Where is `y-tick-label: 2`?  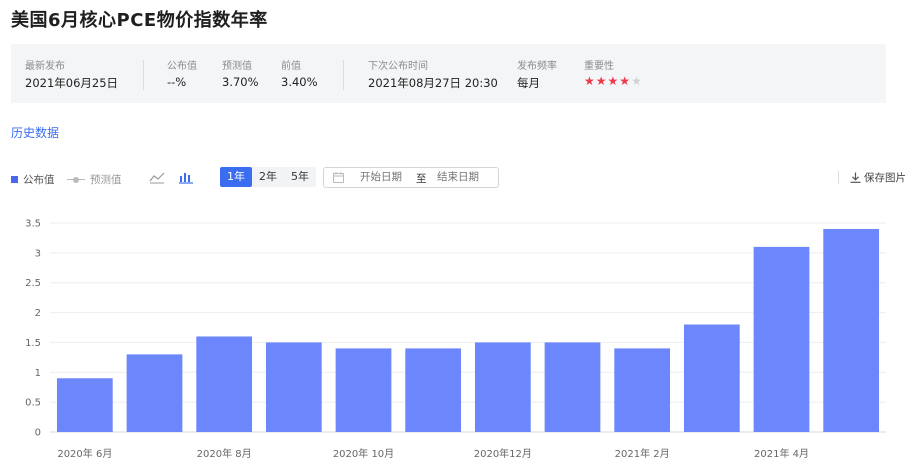 y-tick-label: 2 is located at coordinates (38, 313).